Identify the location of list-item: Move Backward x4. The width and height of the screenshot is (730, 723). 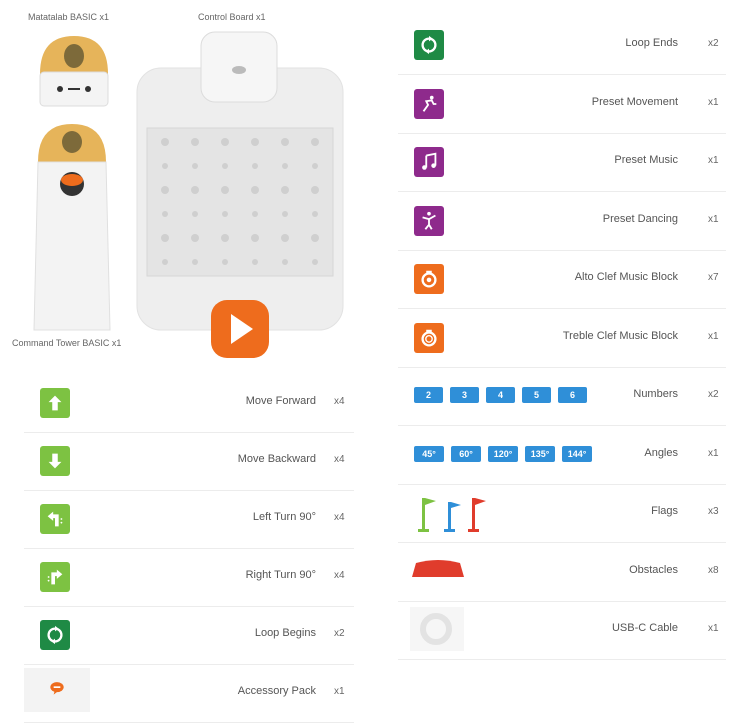
(189, 461).